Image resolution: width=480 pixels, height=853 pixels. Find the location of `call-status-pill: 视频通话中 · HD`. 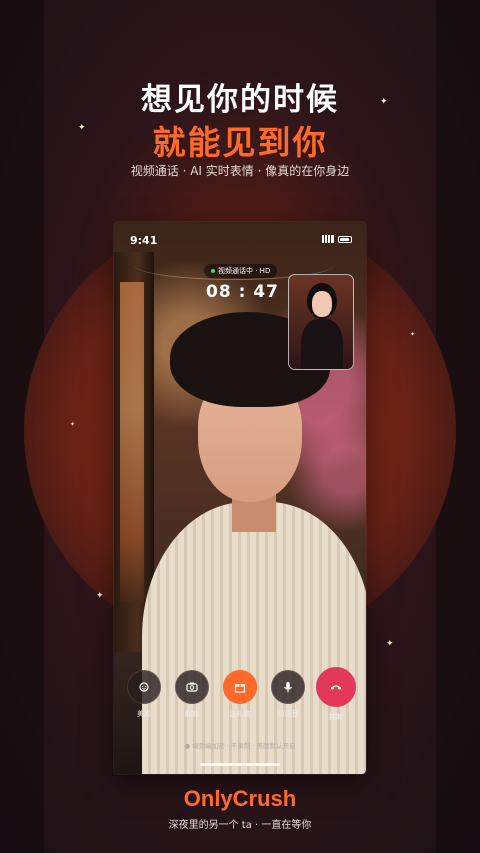

call-status-pill: 视频通话中 · HD is located at coordinates (241, 271).